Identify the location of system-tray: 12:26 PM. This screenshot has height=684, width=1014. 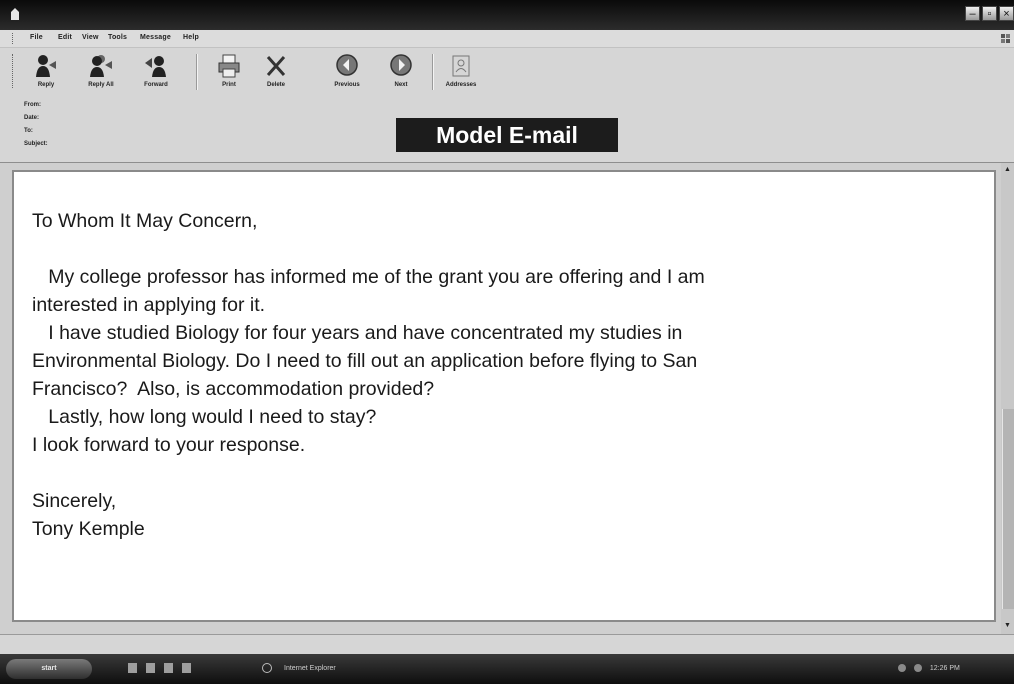
(954, 669).